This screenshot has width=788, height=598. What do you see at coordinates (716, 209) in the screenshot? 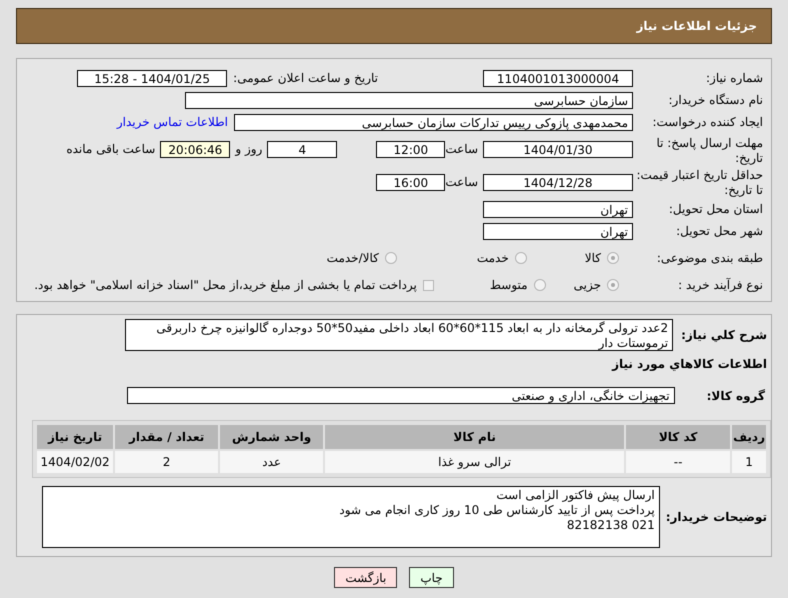
I see `field-label: استان محل تحویل:` at bounding box center [716, 209].